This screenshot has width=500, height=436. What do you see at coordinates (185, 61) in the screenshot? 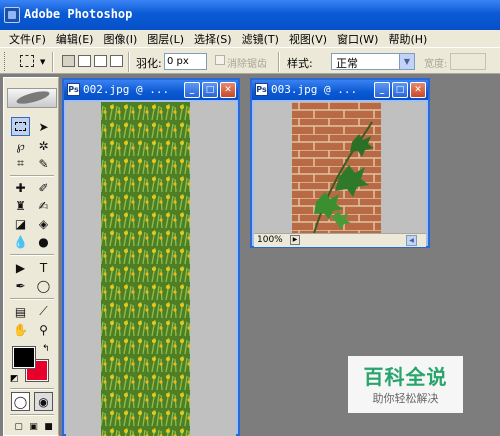
I see `feather-input` at bounding box center [185, 61].